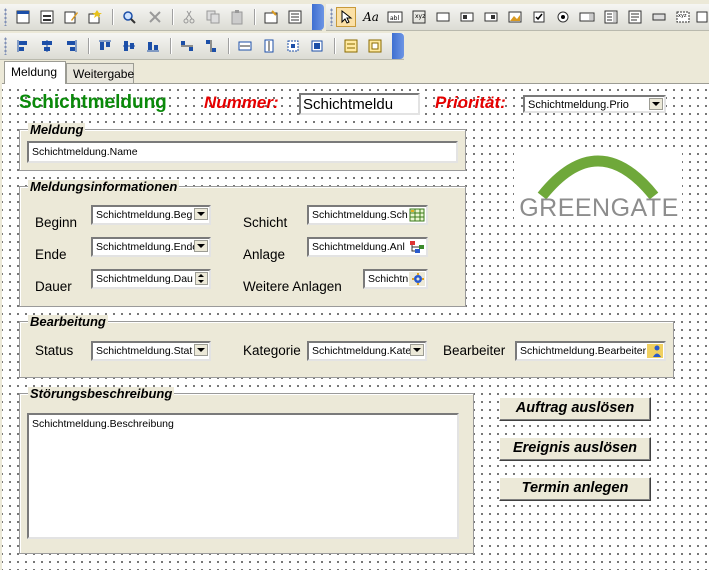 This screenshot has height=570, width=709. I want to click on group-bearbeitung-title: Bearbeitung, so click(68, 321).